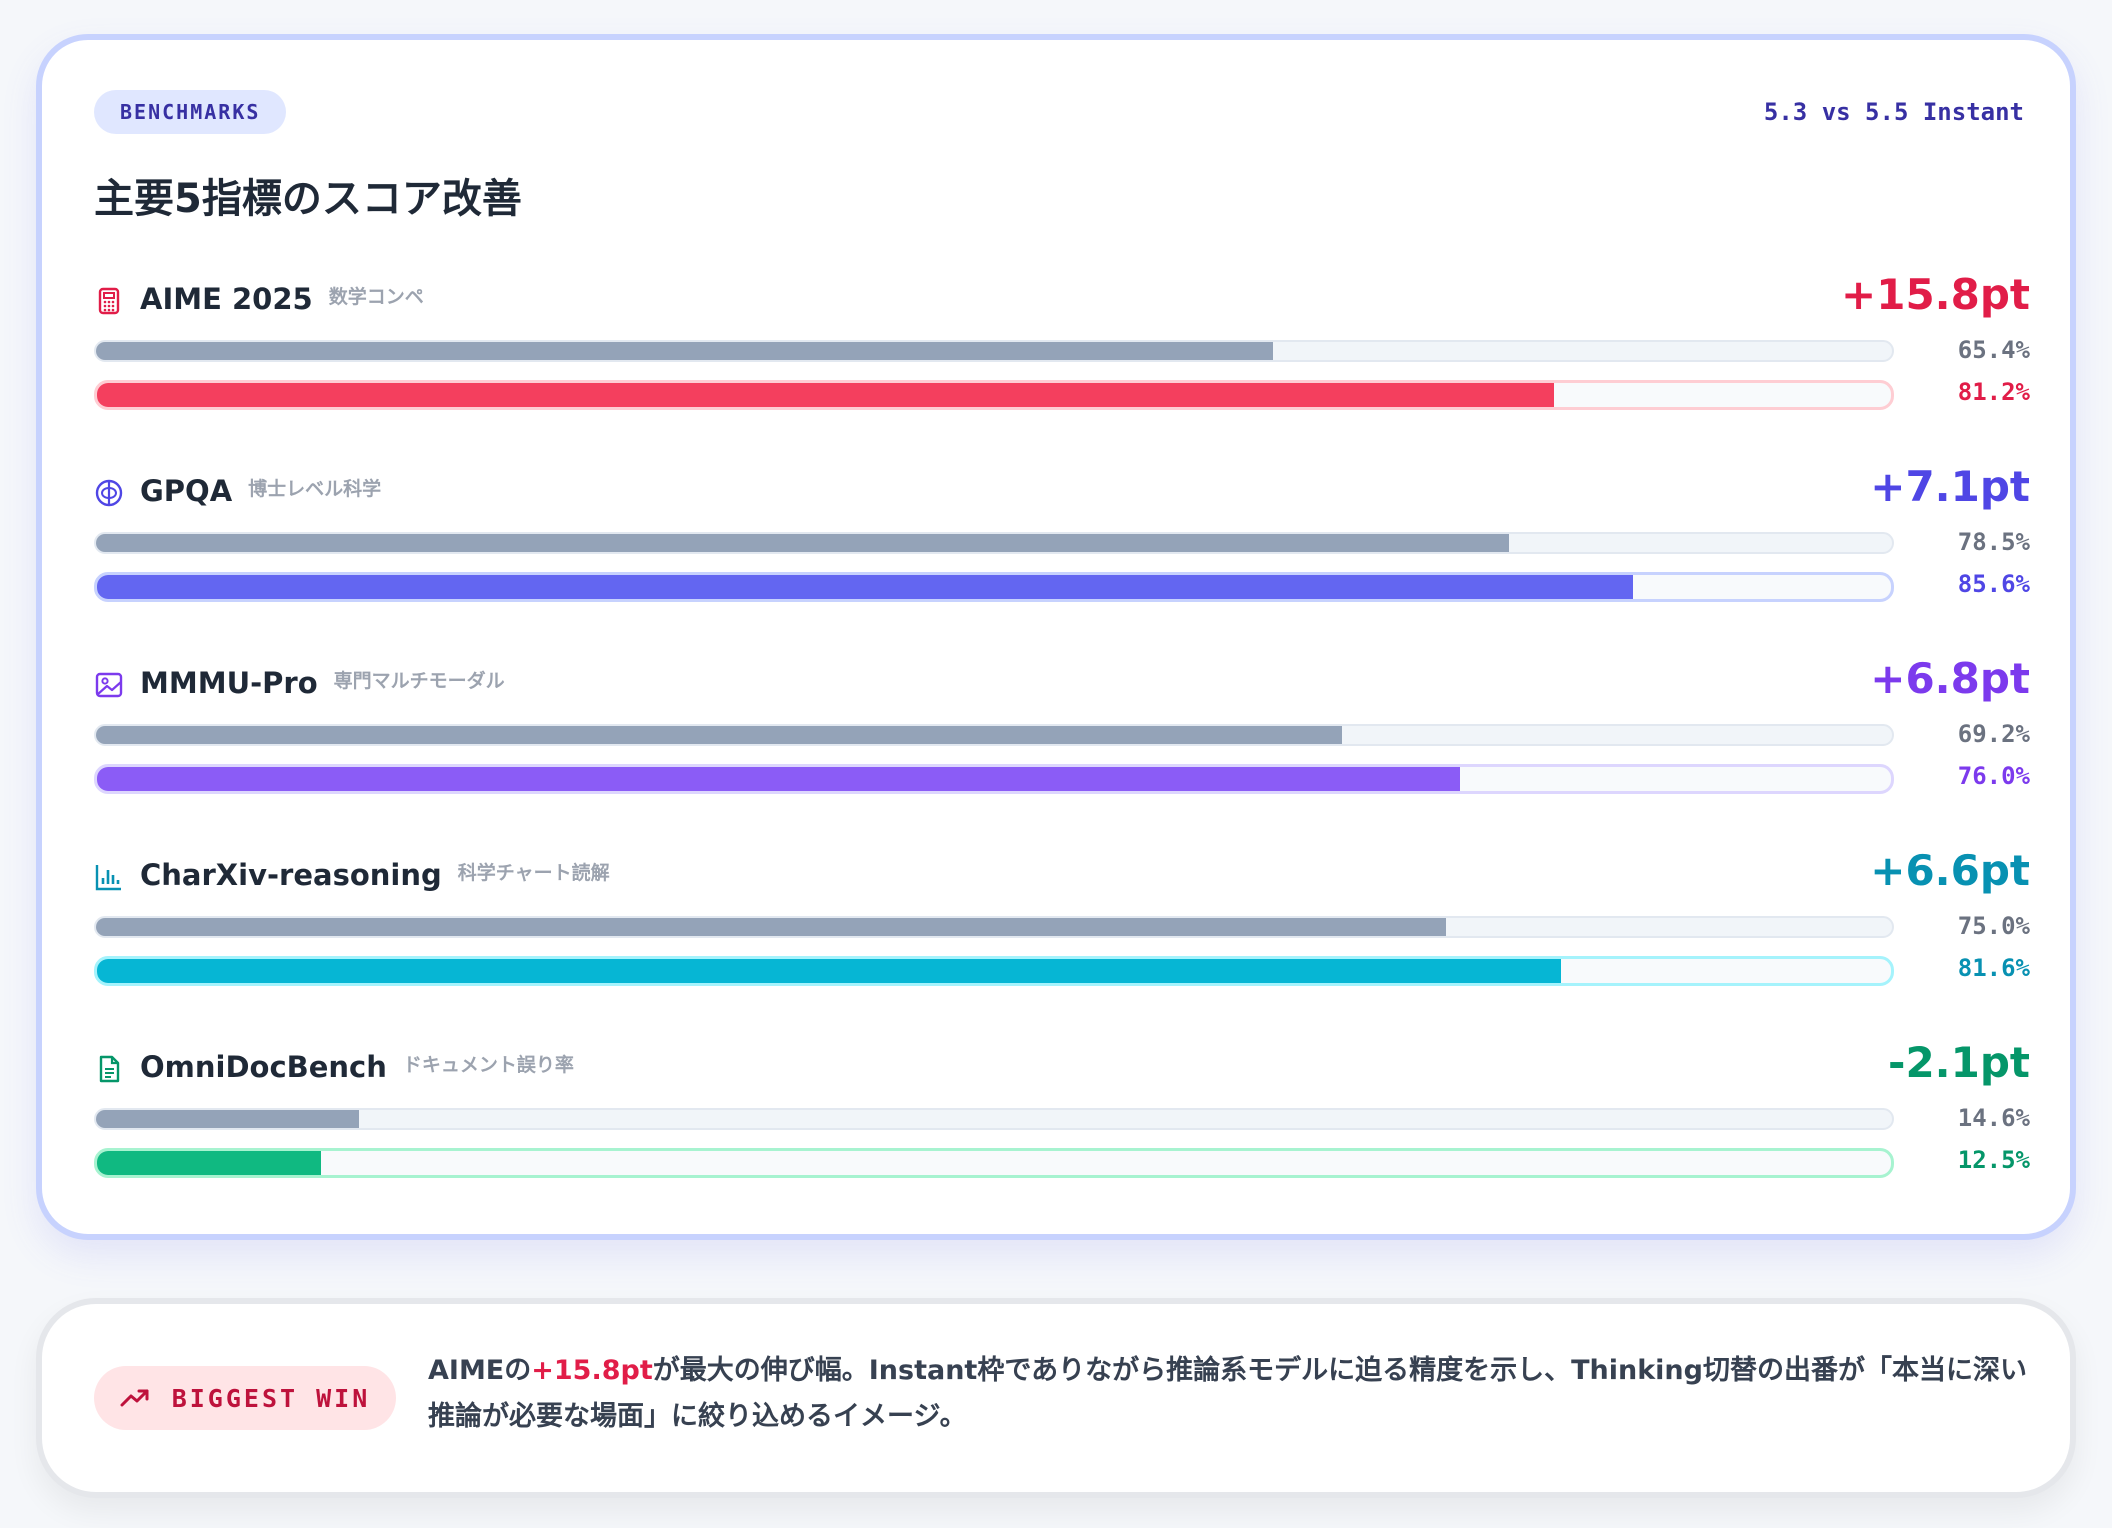  I want to click on metric-row: AIME 2025 数学コンペ +15.8pt 65.4% 81.2%, so click(1062, 351).